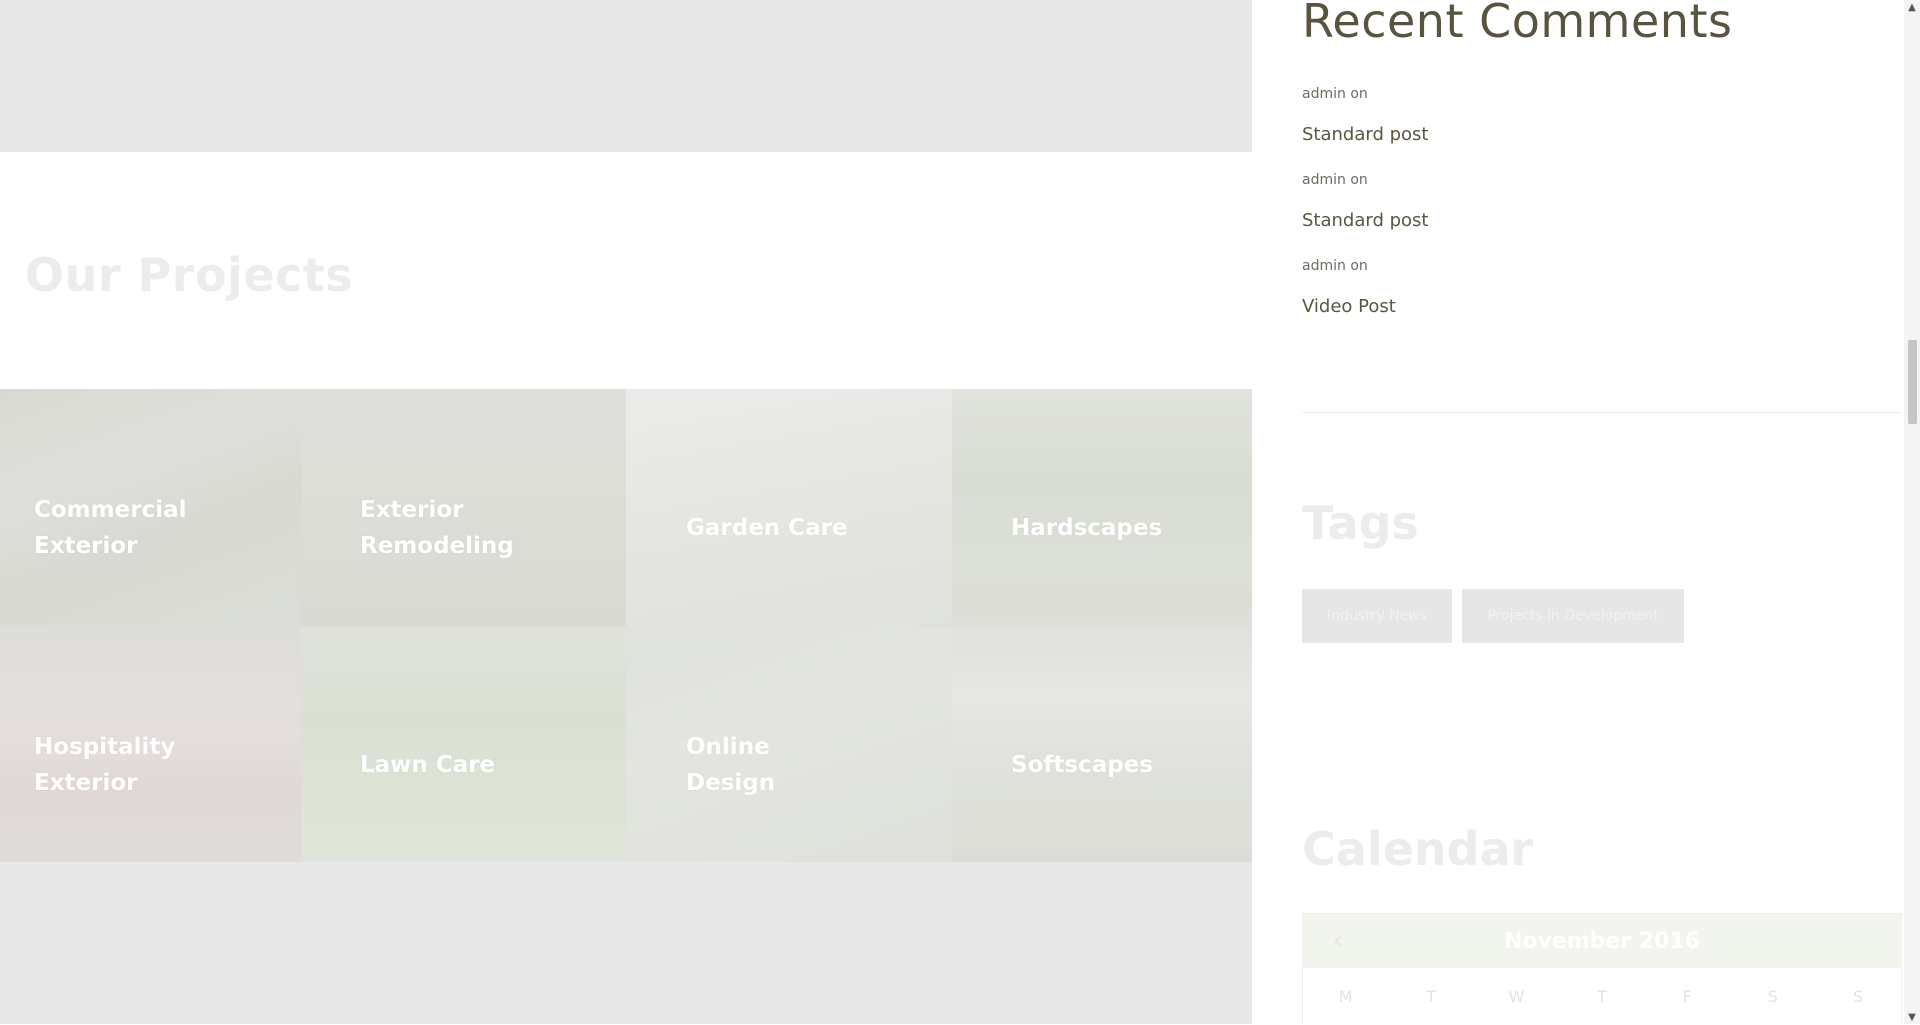 This screenshot has height=1025, width=1920. Describe the element at coordinates (437, 527) in the screenshot. I see `project-tile-label: Exterior Remodeling` at that location.